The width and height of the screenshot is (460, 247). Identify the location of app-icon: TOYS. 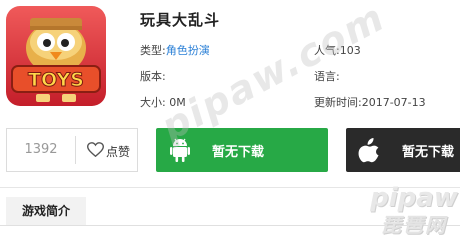
(56, 56).